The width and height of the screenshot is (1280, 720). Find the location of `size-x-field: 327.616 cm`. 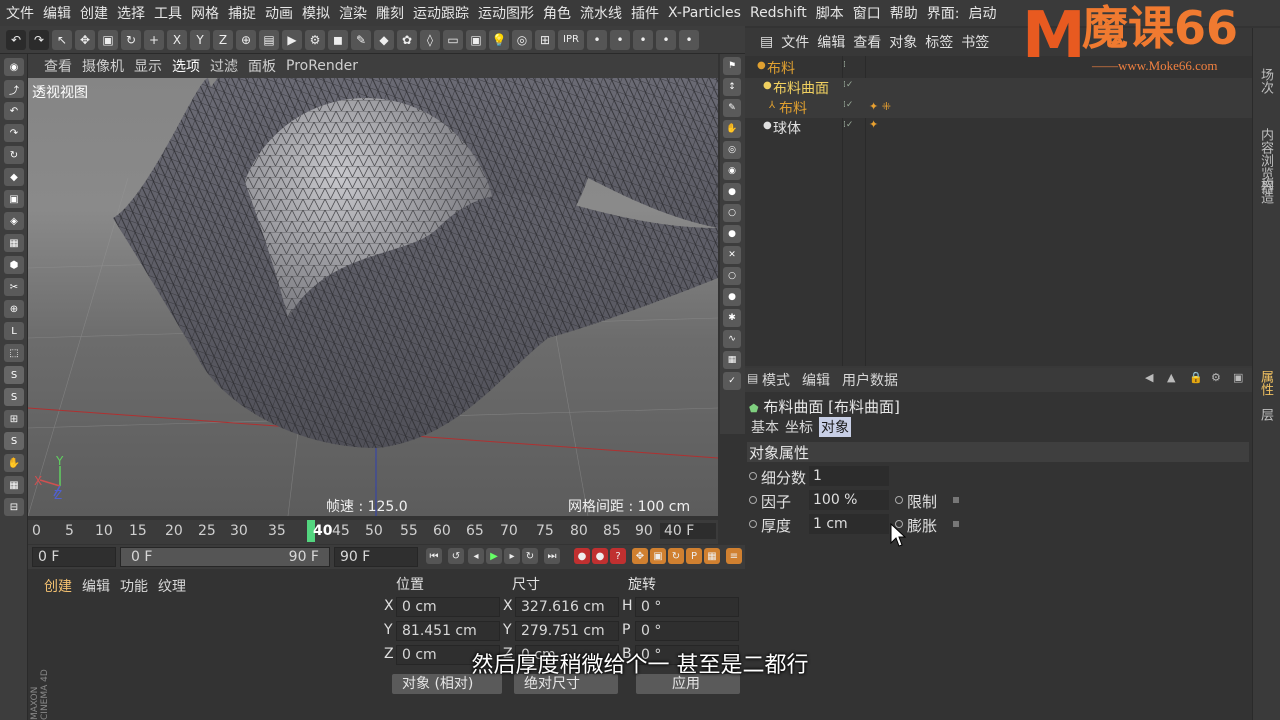

size-x-field: 327.616 cm is located at coordinates (567, 607).